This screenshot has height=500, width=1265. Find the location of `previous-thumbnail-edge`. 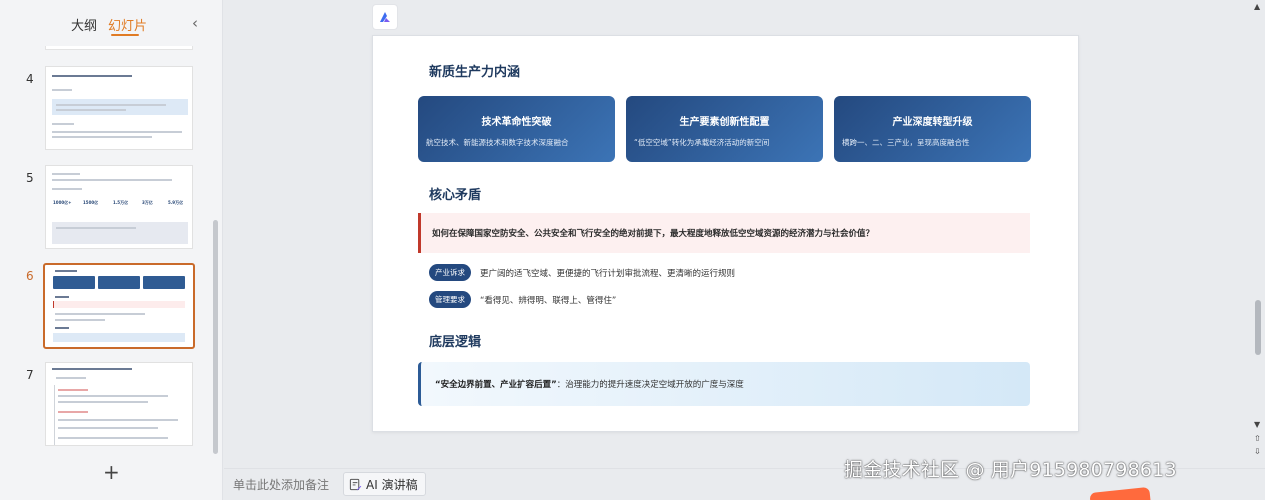

previous-thumbnail-edge is located at coordinates (119, 48).